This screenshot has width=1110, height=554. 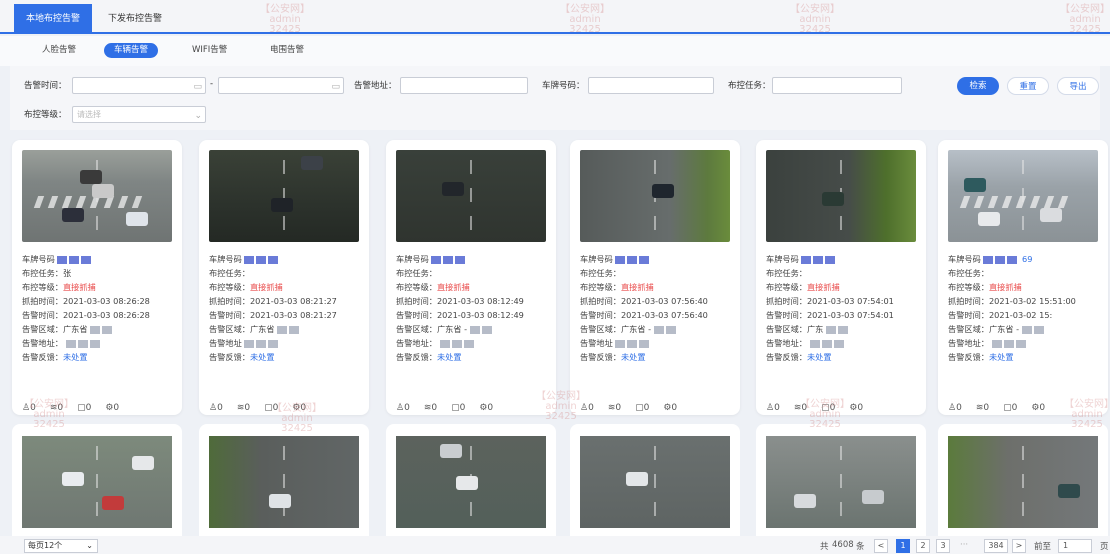 I want to click on plate-label: 车牌号码, so click(x=596, y=259).